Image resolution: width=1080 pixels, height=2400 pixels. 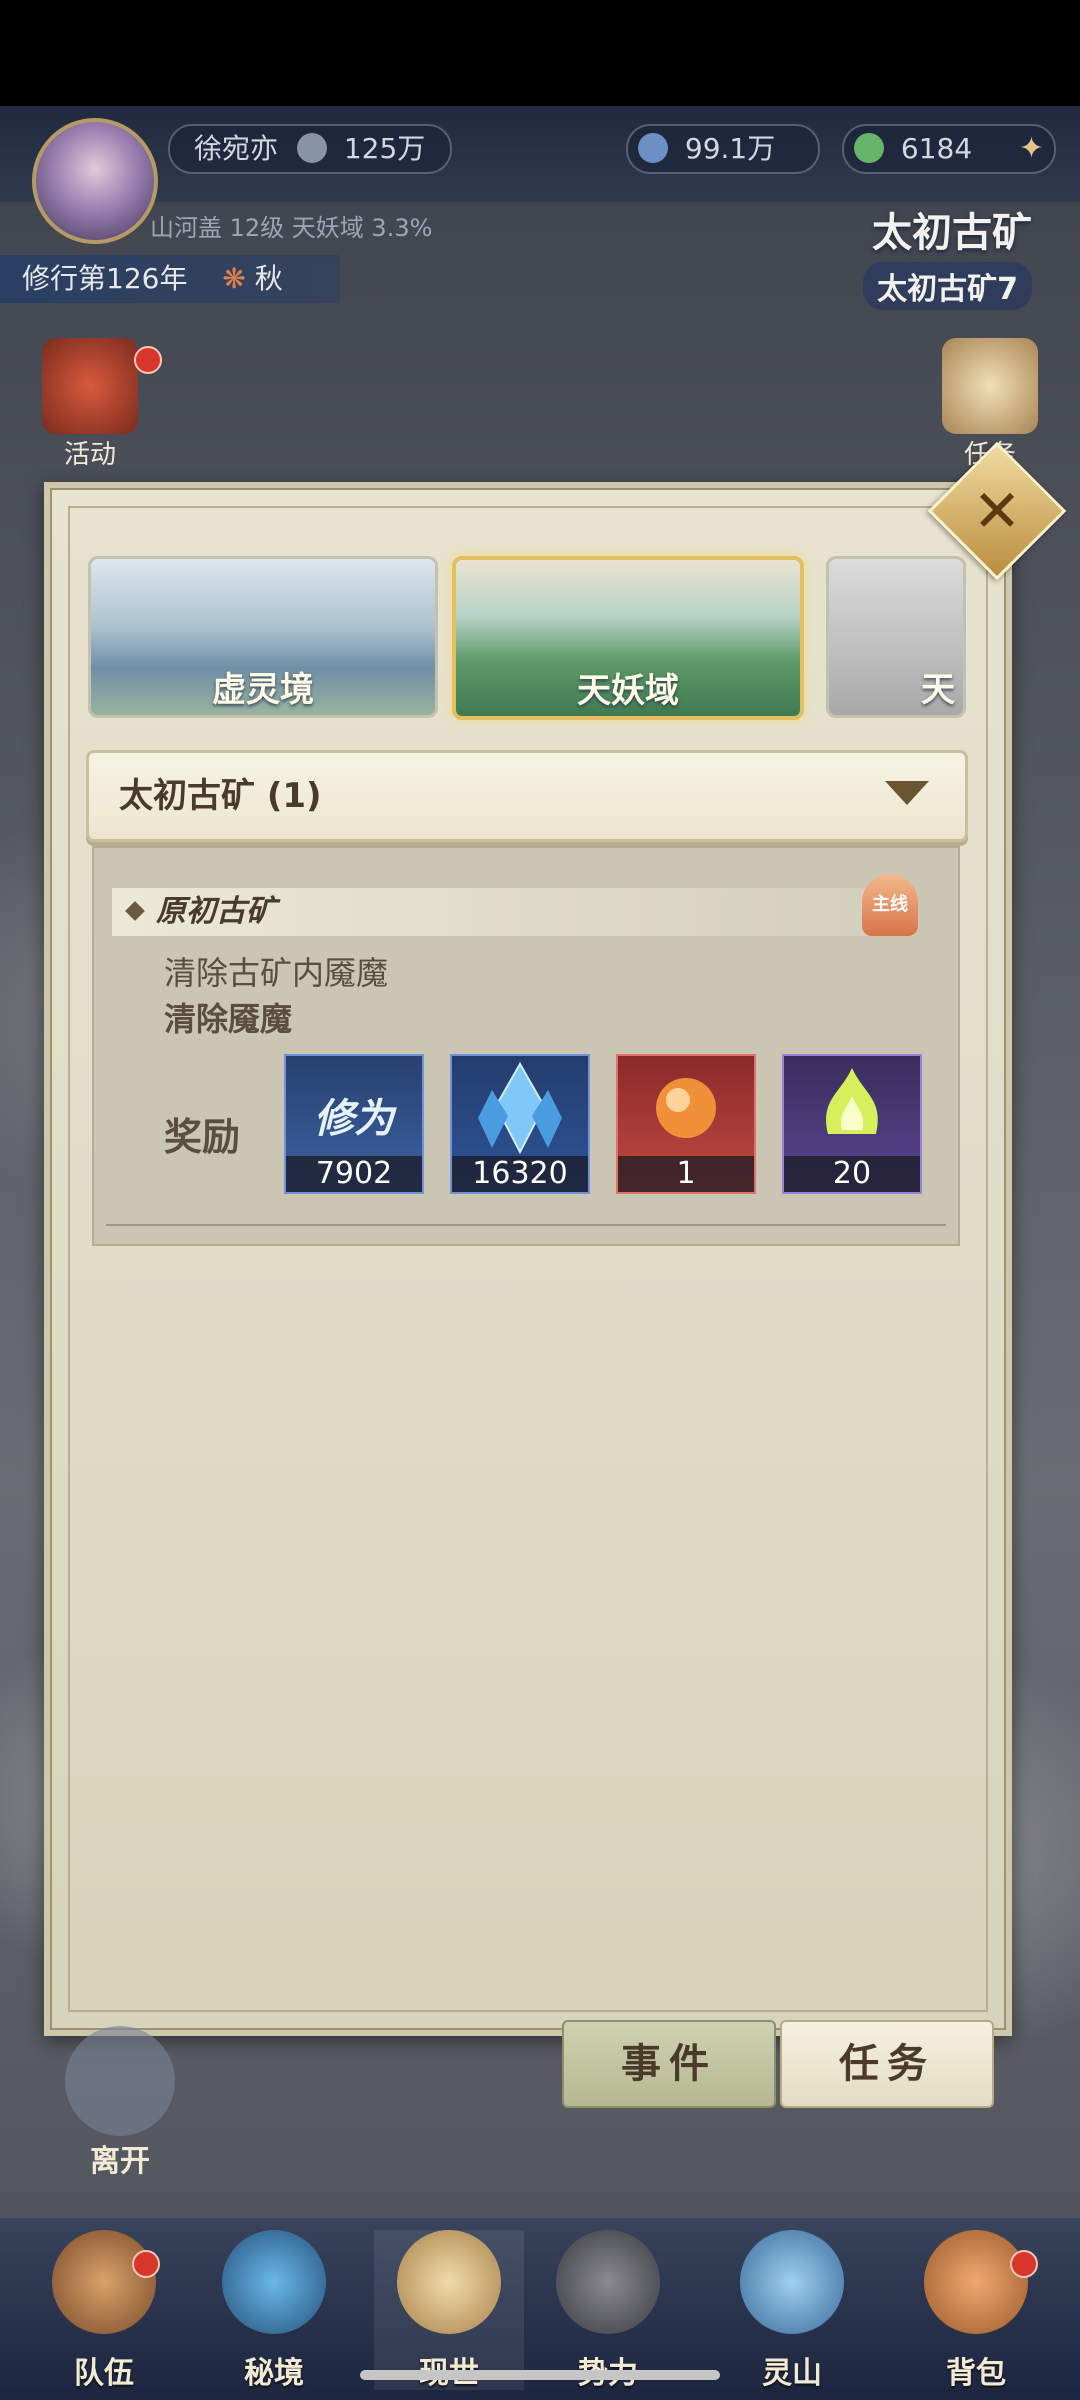 What do you see at coordinates (608, 2282) in the screenshot?
I see `temple-icon` at bounding box center [608, 2282].